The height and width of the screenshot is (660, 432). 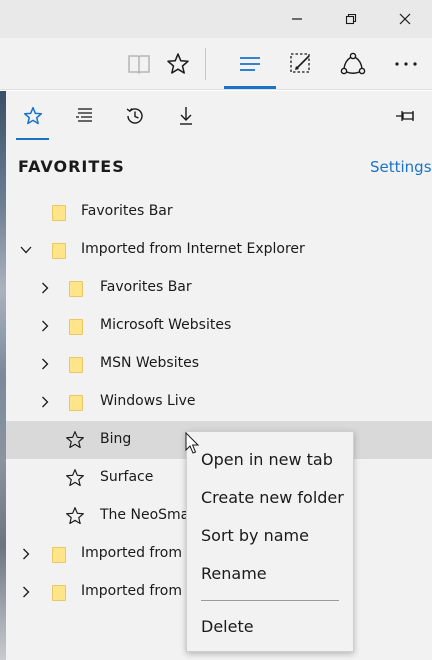 What do you see at coordinates (145, 515) in the screenshot?
I see `item-label: The NeoSma` at bounding box center [145, 515].